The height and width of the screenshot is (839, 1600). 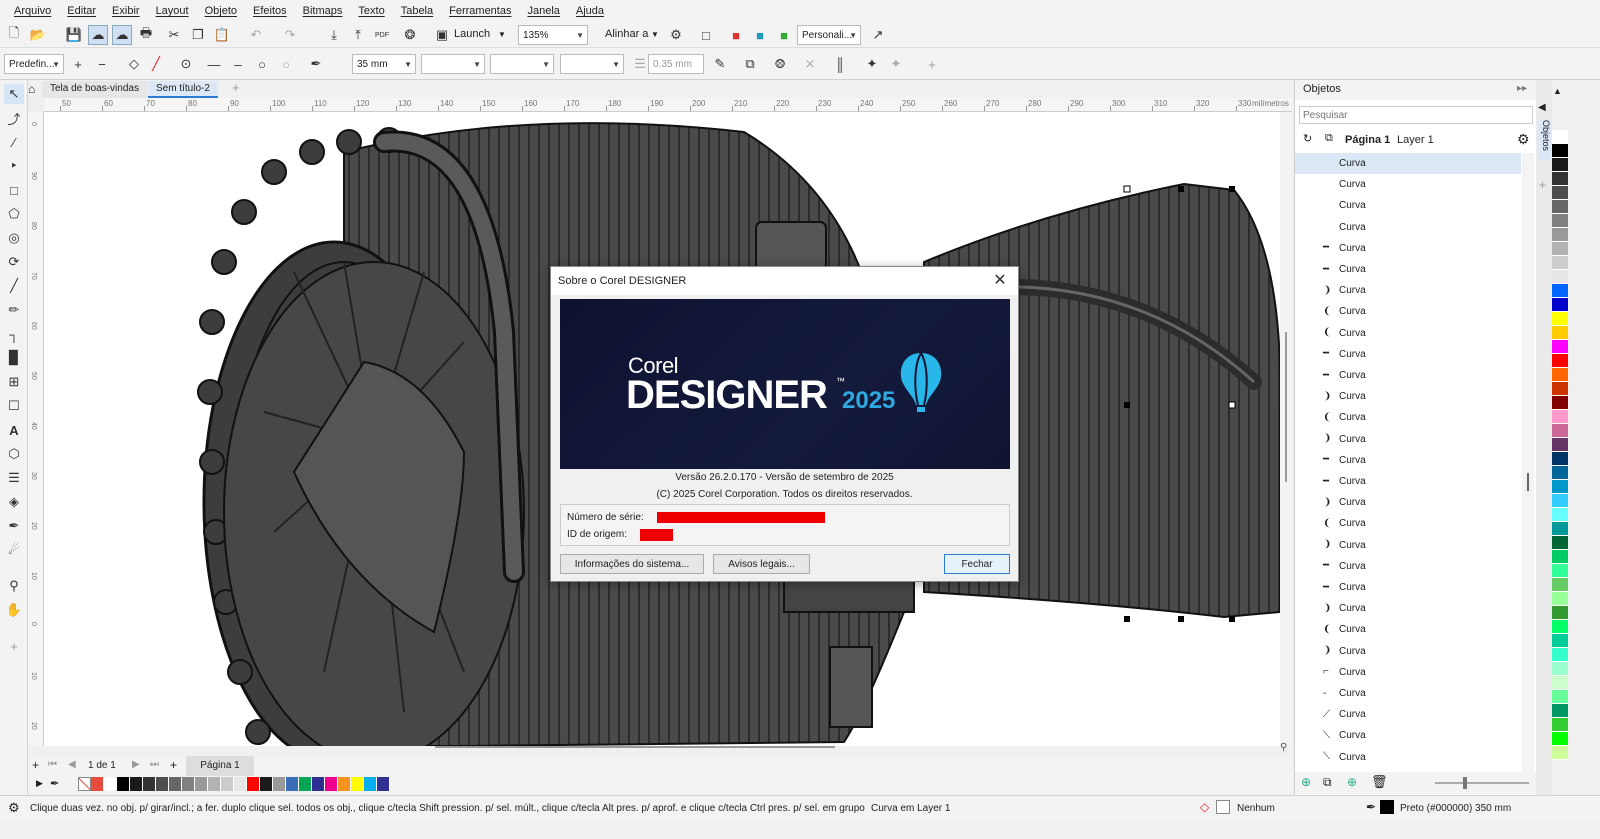 What do you see at coordinates (1408, 757) in the screenshot?
I see `object-list-item: ⟍ Curva` at bounding box center [1408, 757].